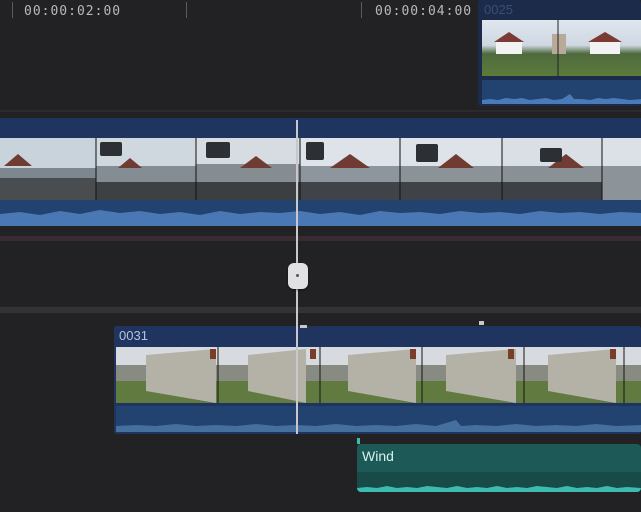 The image size is (641, 512). I want to click on clip-name: 0025, so click(498, 9).